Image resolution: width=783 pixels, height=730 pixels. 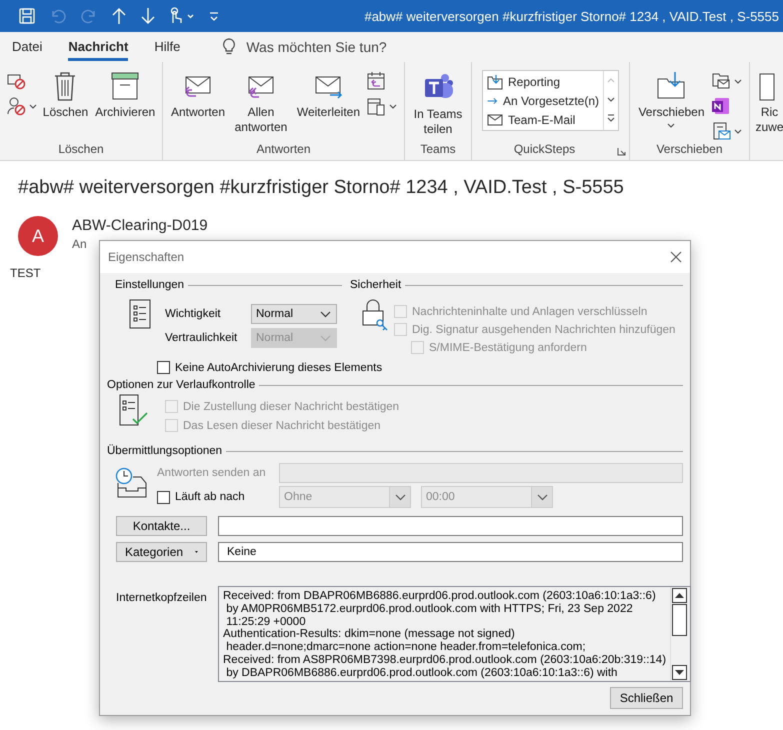 I want to click on group-label: Antworten, so click(x=283, y=149).